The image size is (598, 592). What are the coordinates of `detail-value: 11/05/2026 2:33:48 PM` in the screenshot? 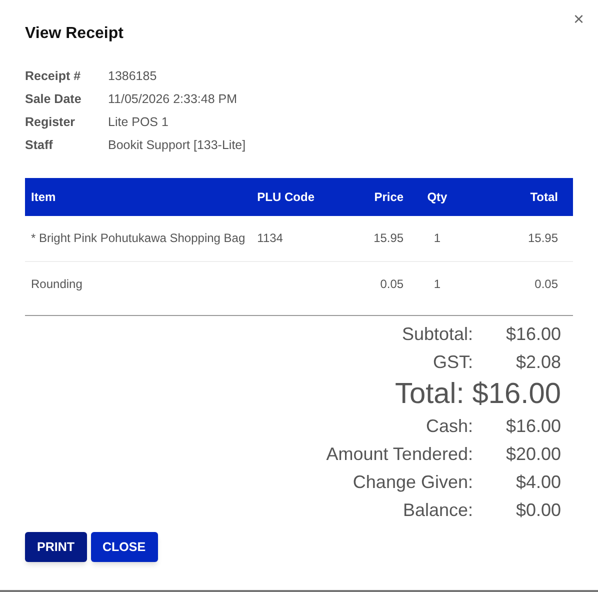 It's located at (173, 99).